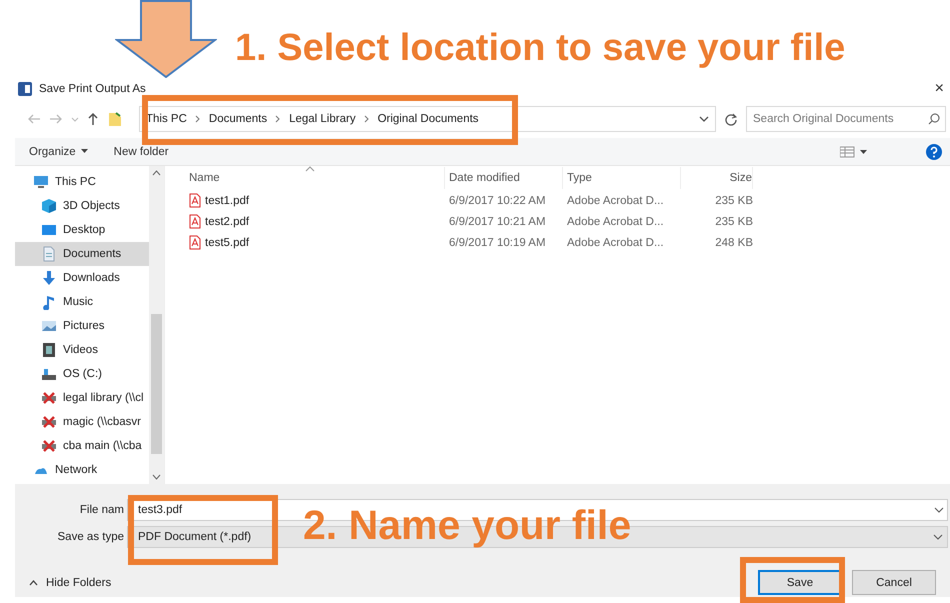 The height and width of the screenshot is (603, 950). What do you see at coordinates (934, 152) in the screenshot?
I see `help-icon` at bounding box center [934, 152].